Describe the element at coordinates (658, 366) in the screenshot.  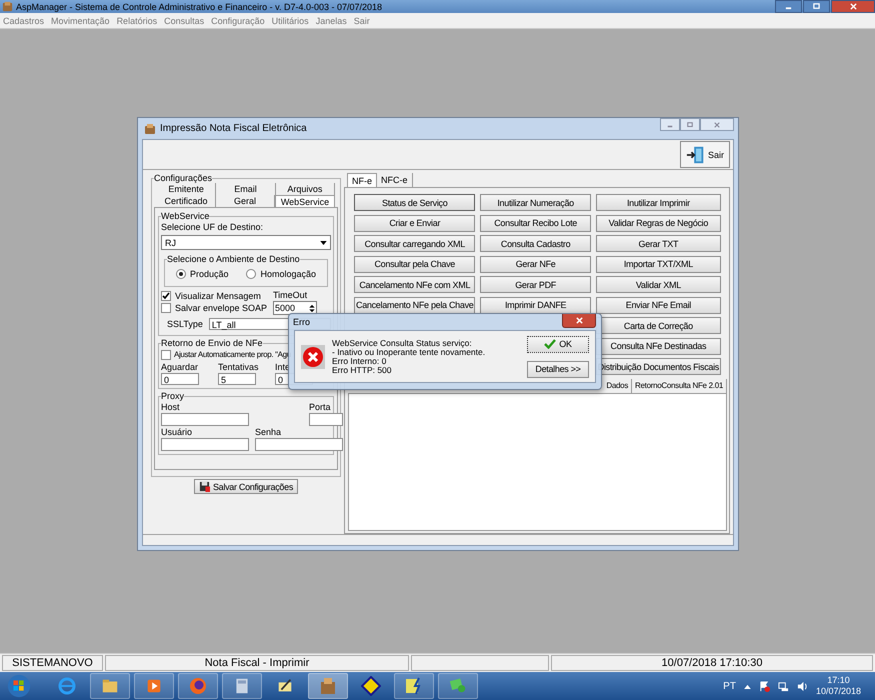
I see `action-button: Distribuição Documentos Fiscais` at that location.